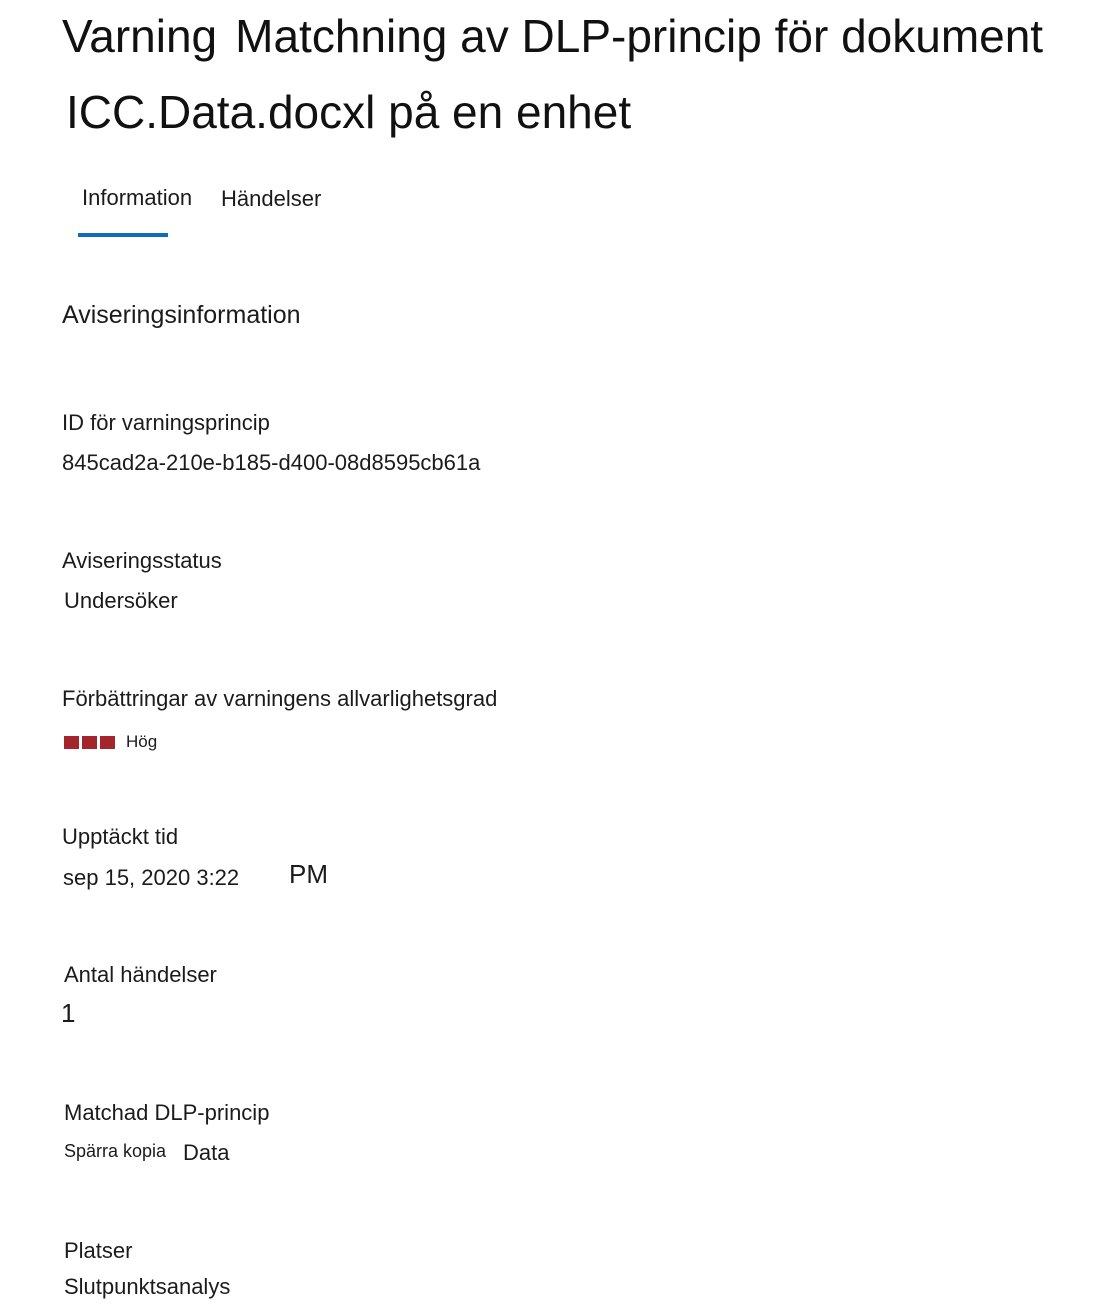  I want to click on locations-value: Slutpunktsanalys, so click(147, 1286).